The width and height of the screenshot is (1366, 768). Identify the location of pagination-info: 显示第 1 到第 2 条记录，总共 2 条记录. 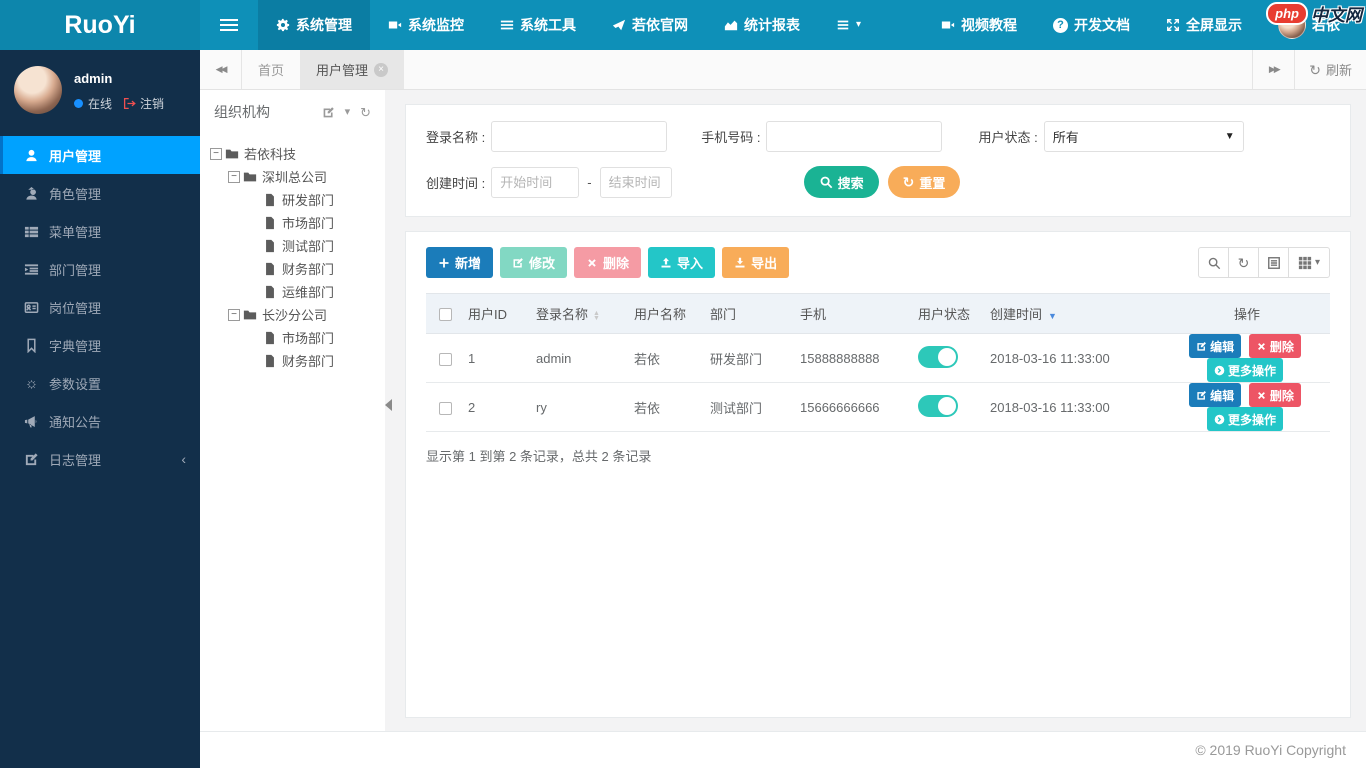
(539, 456).